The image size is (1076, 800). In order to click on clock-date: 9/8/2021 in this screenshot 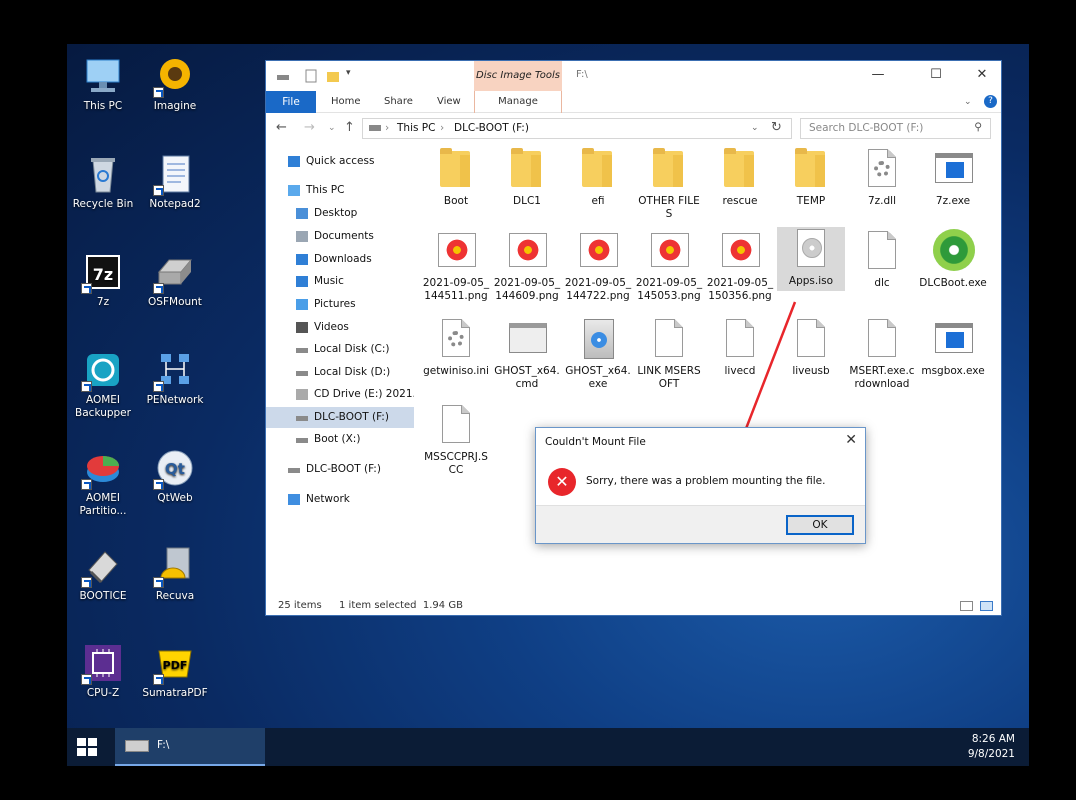, I will do `click(991, 754)`.